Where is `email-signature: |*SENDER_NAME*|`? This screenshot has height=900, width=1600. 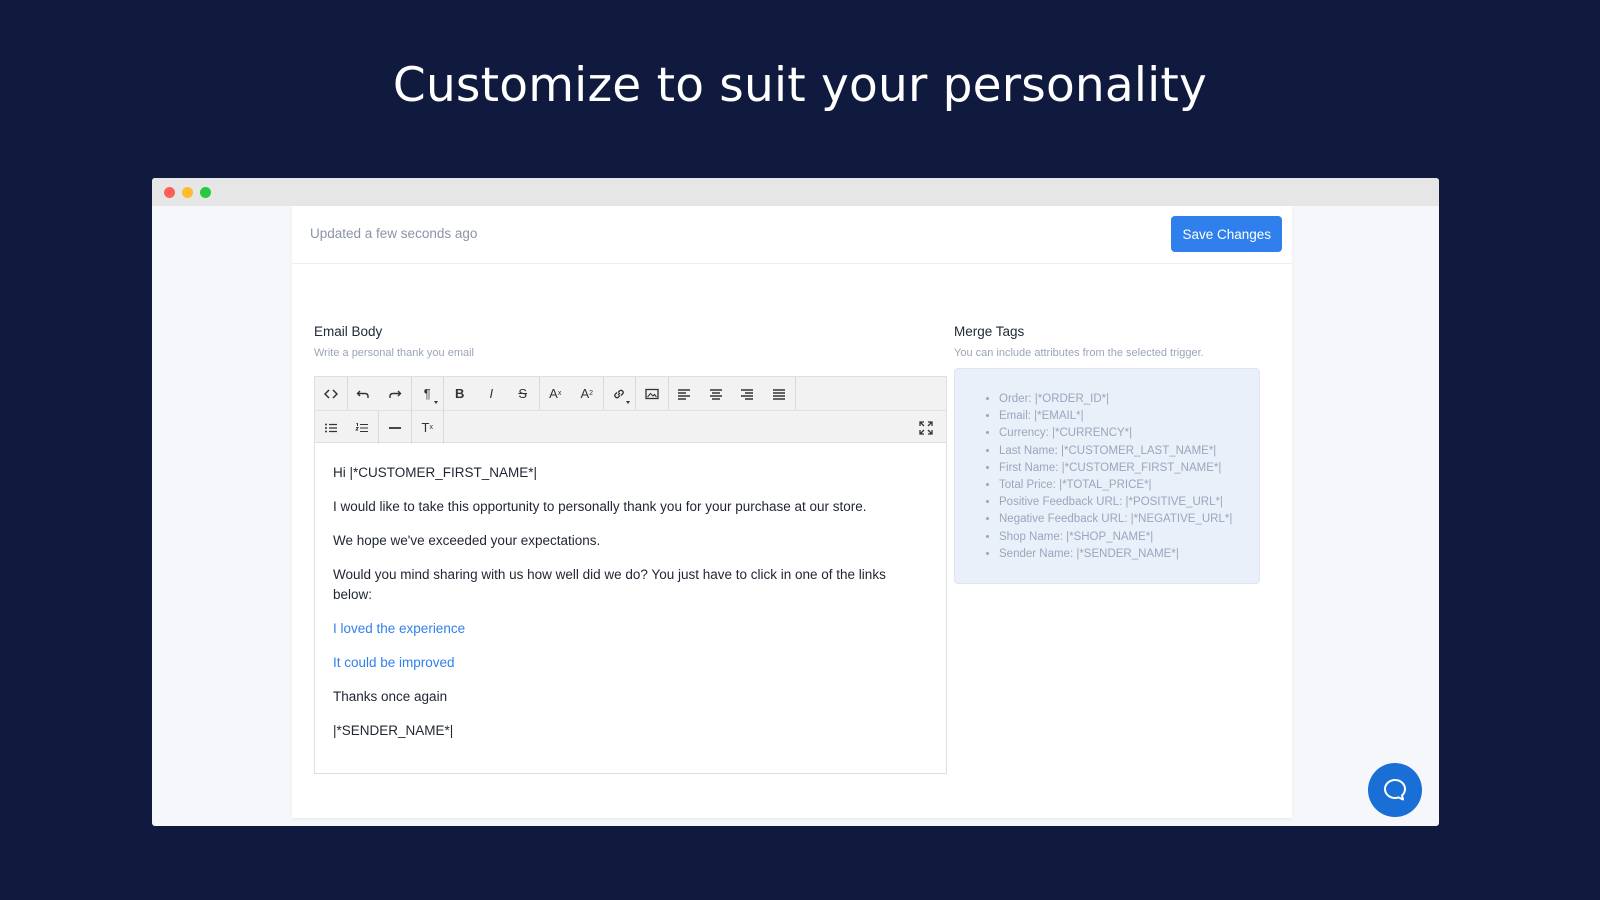
email-signature: |*SENDER_NAME*| is located at coordinates (393, 730).